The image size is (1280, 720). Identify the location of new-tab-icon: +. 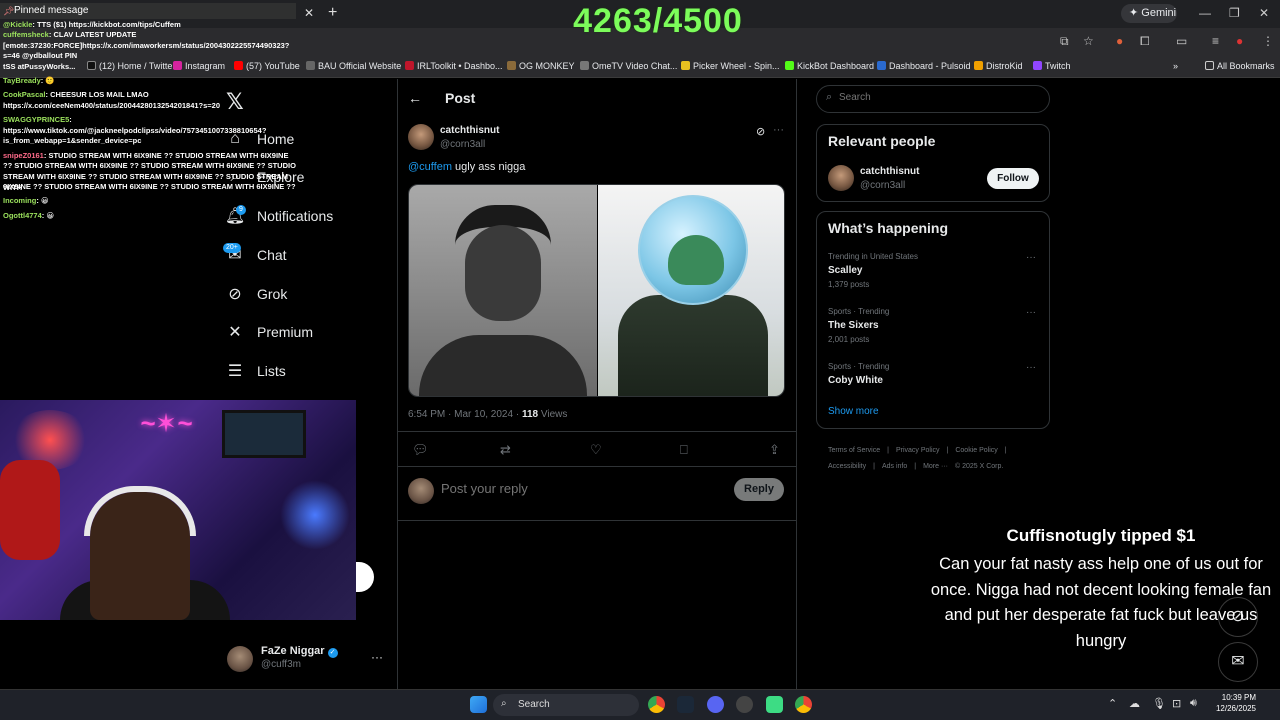
(332, 13).